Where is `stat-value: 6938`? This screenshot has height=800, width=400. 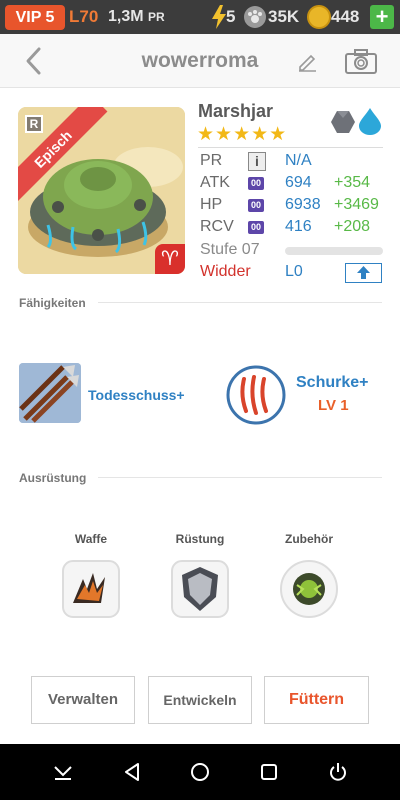
stat-value: 6938 is located at coordinates (303, 204).